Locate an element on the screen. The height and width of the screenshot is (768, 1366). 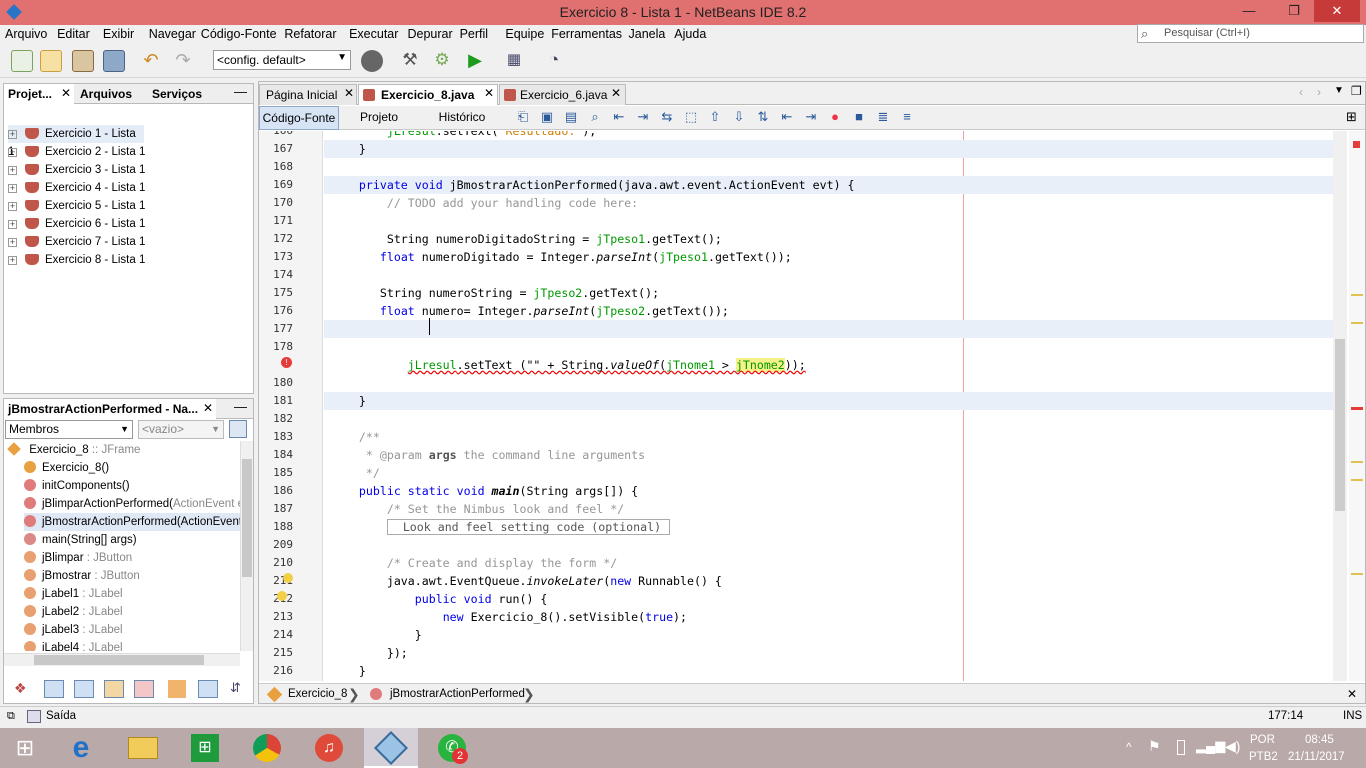
menu-item-9: Equipe is located at coordinates (524, 34).